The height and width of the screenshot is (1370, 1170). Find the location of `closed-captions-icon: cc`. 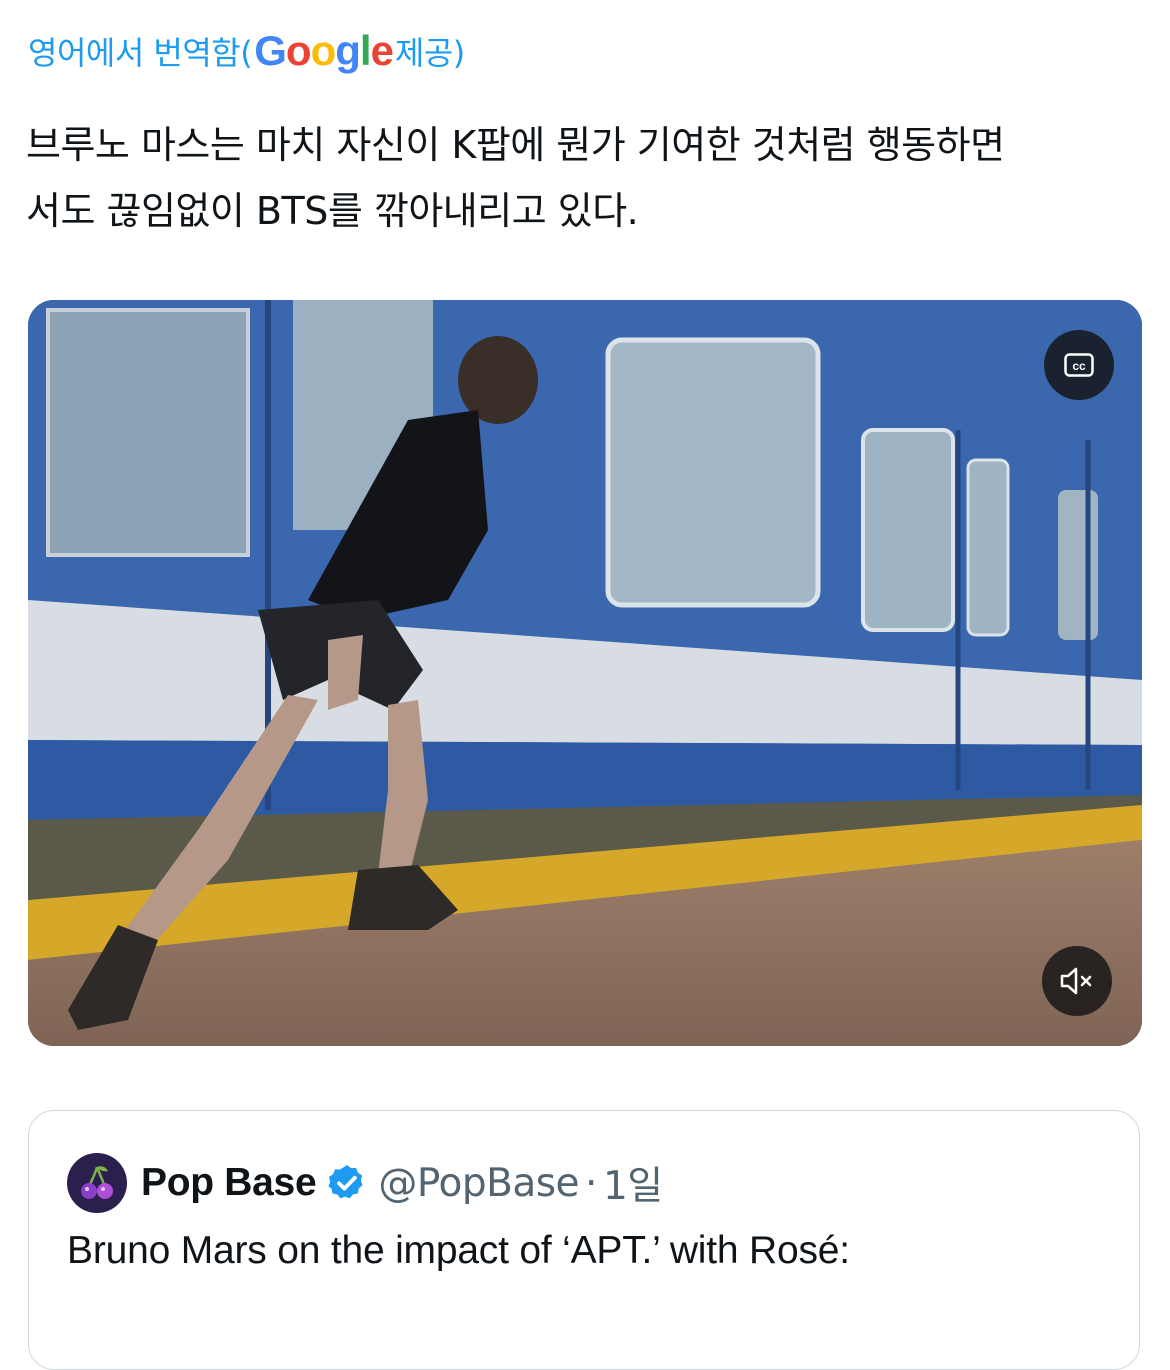

closed-captions-icon: cc is located at coordinates (1079, 365).